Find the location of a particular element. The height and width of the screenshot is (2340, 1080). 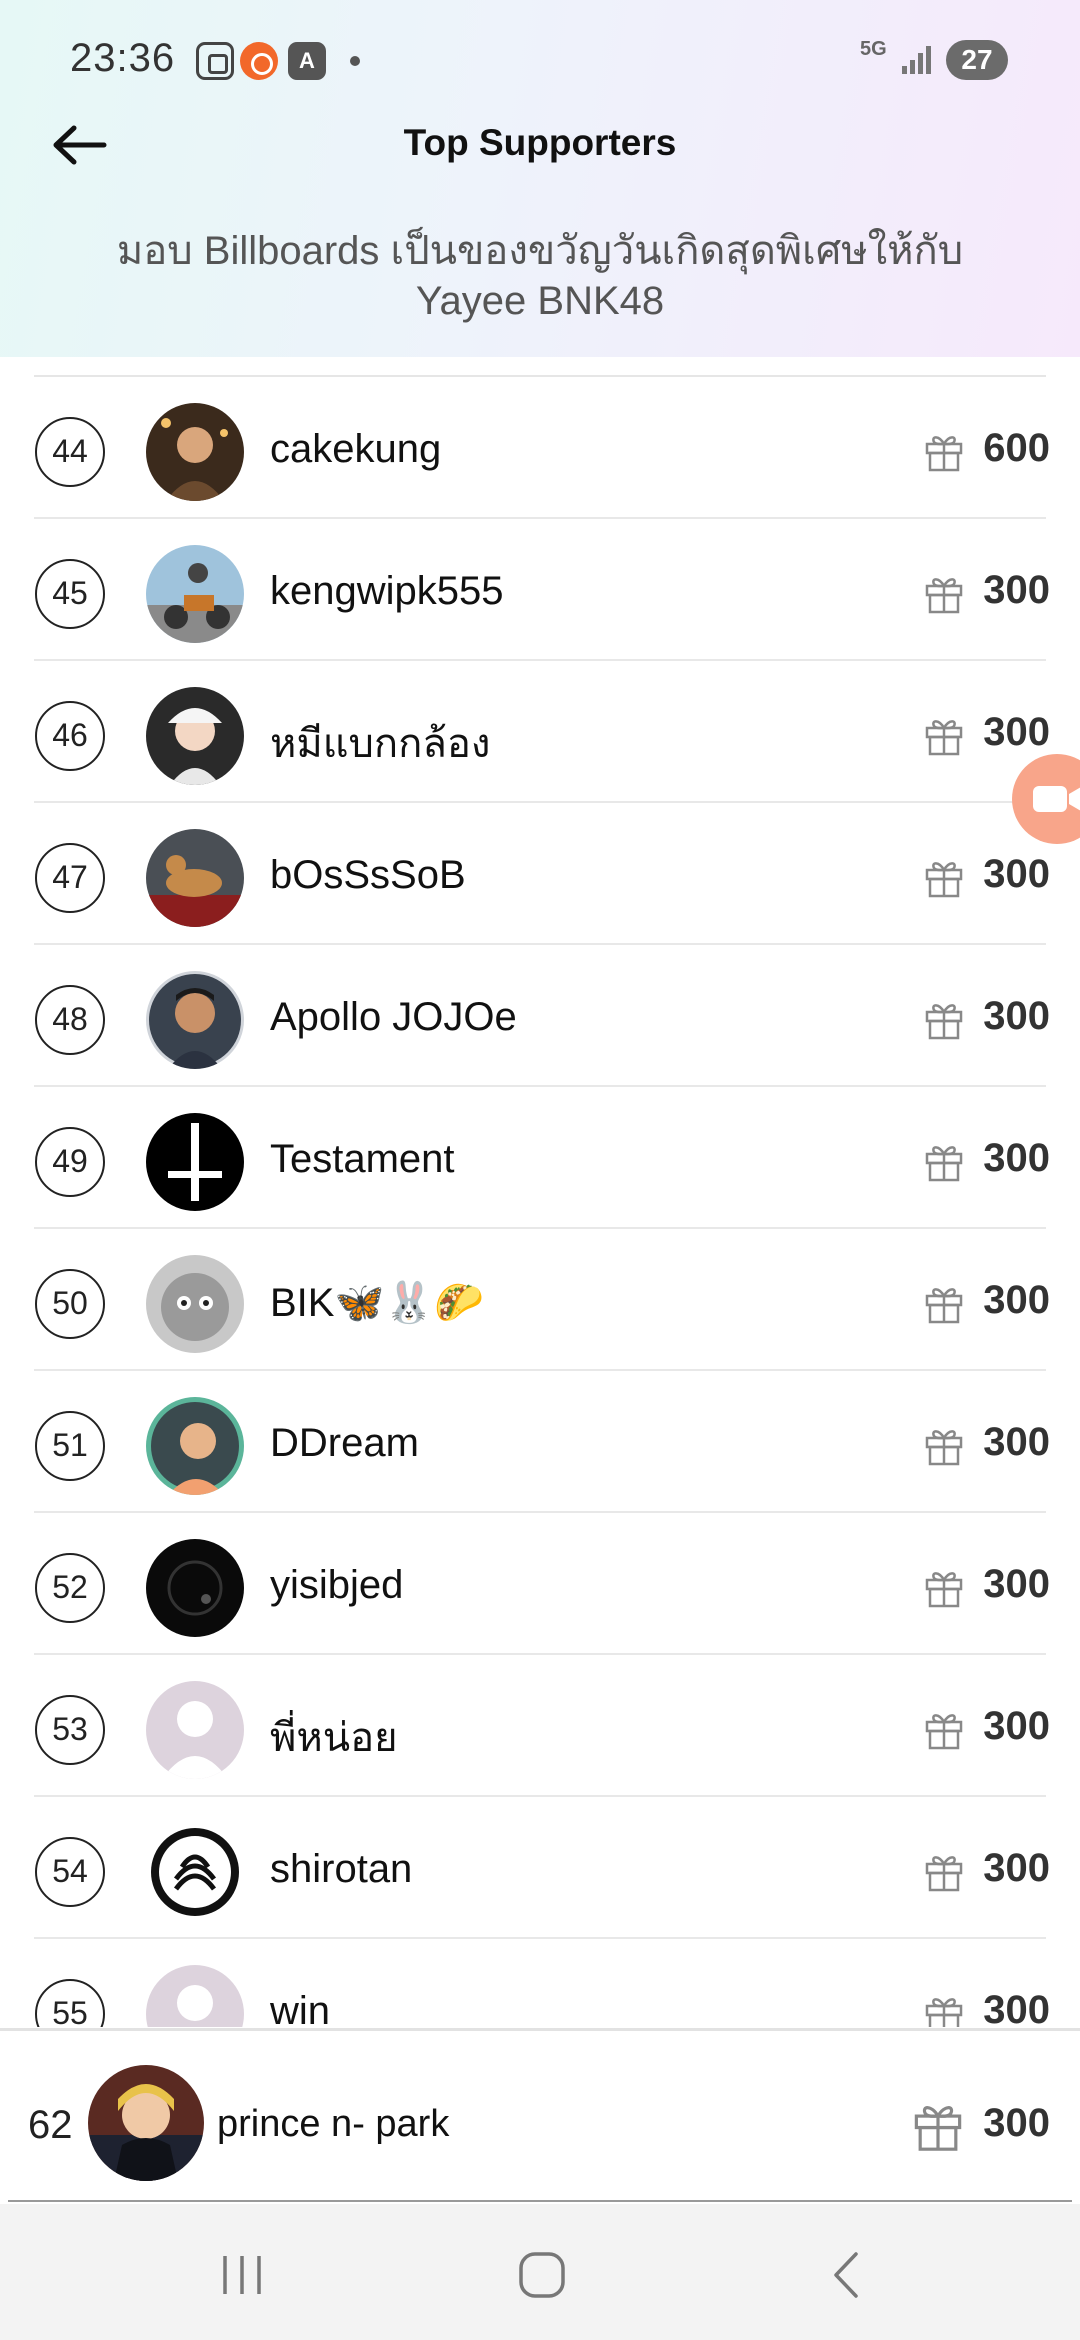

rank-badge: 55 is located at coordinates (70, 2003).